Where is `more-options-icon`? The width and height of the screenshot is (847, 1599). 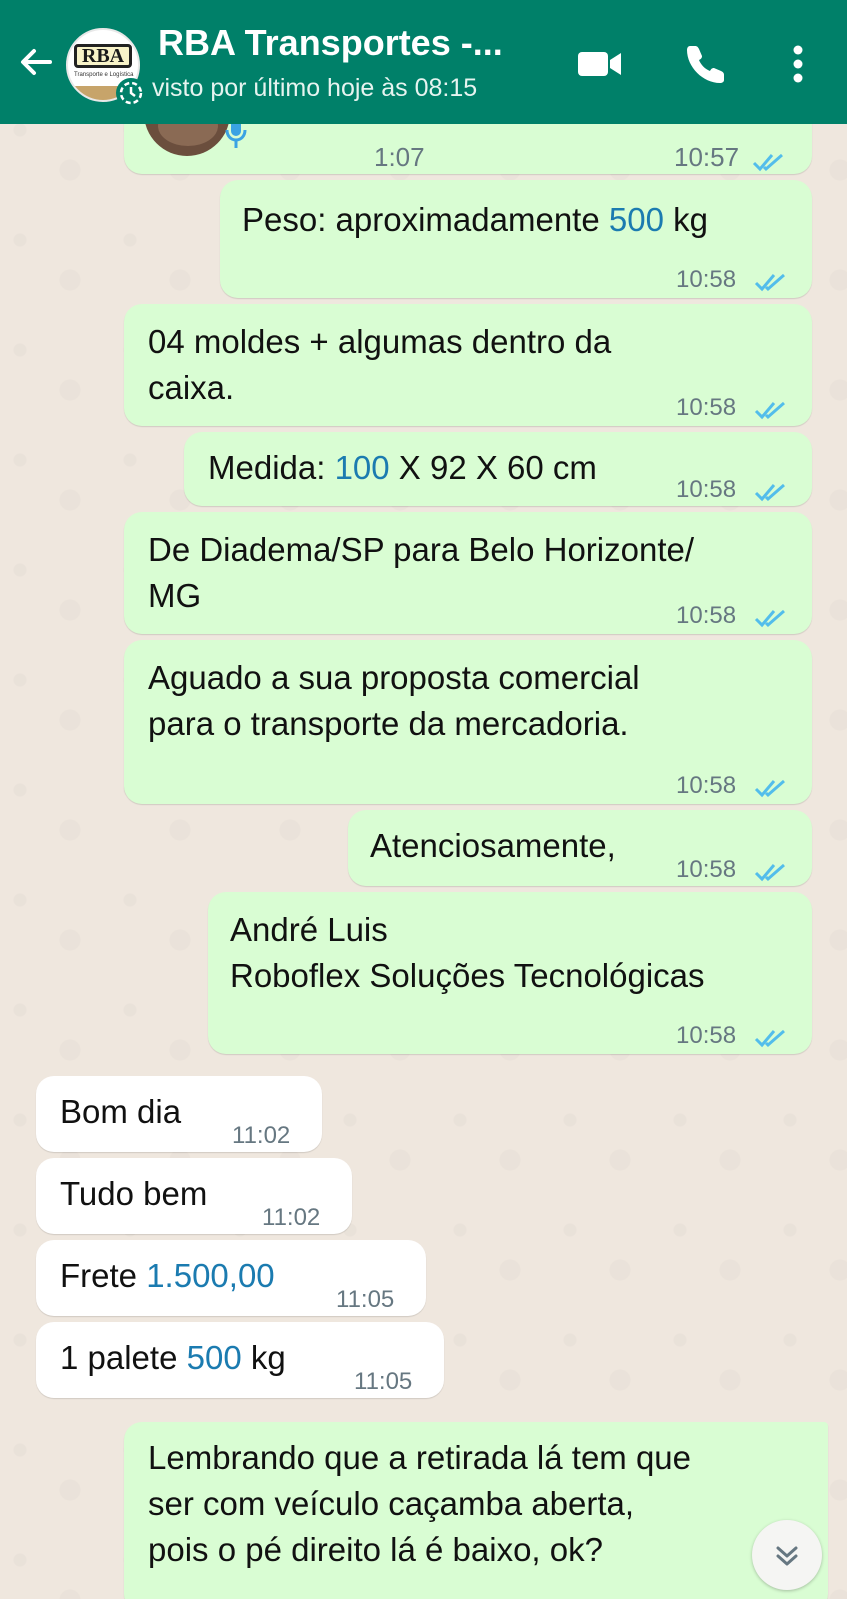
more-options-icon is located at coordinates (806, 64).